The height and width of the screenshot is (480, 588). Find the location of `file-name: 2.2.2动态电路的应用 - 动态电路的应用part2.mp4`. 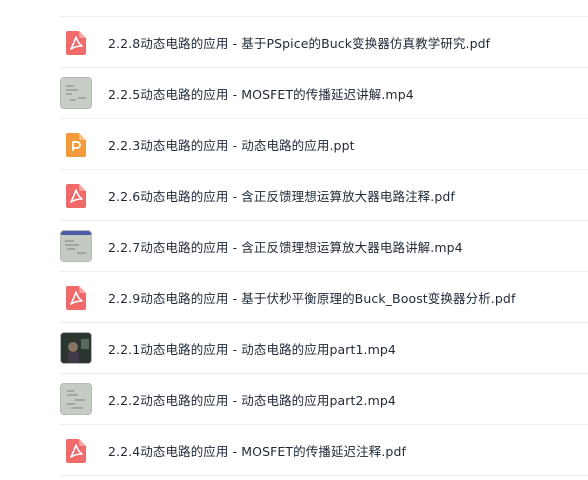

file-name: 2.2.2动态电路的应用 - 动态电路的应用part2.mp4 is located at coordinates (252, 400).